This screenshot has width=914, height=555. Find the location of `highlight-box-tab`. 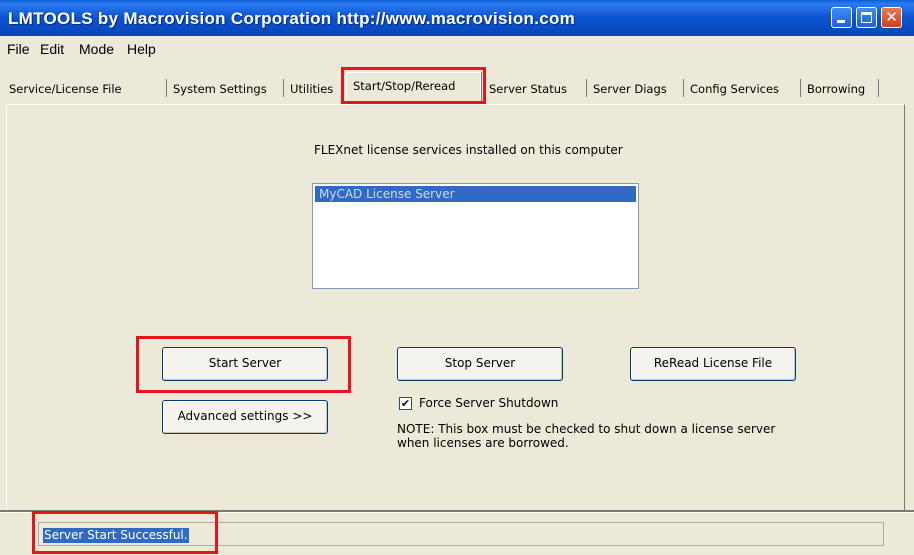

highlight-box-tab is located at coordinates (413, 85).